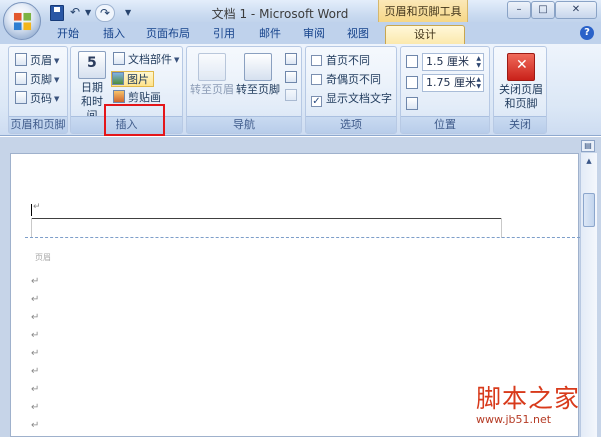 This screenshot has height=437, width=601. What do you see at coordinates (31, 210) in the screenshot?
I see `text-cursor` at bounding box center [31, 210].